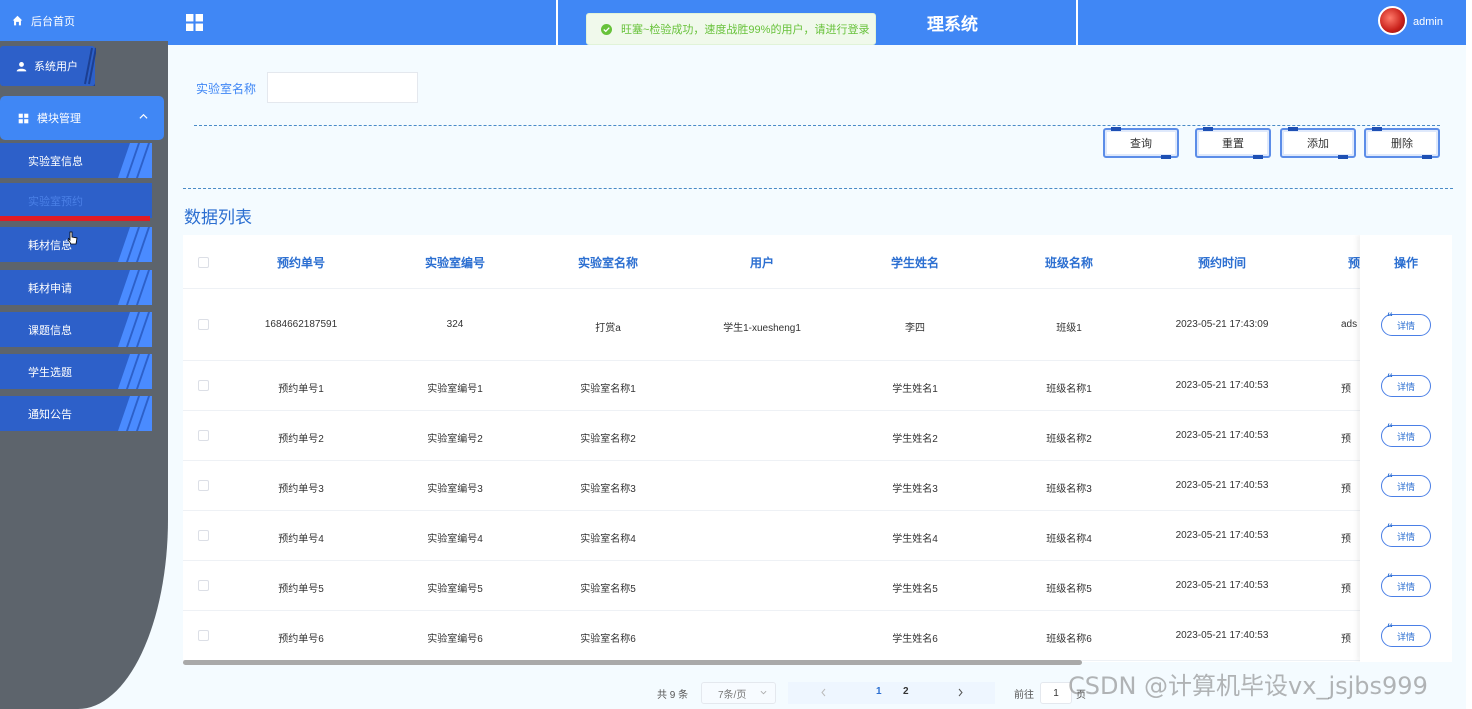 The image size is (1472, 709). I want to click on column-header: 实验室编号, so click(455, 262).